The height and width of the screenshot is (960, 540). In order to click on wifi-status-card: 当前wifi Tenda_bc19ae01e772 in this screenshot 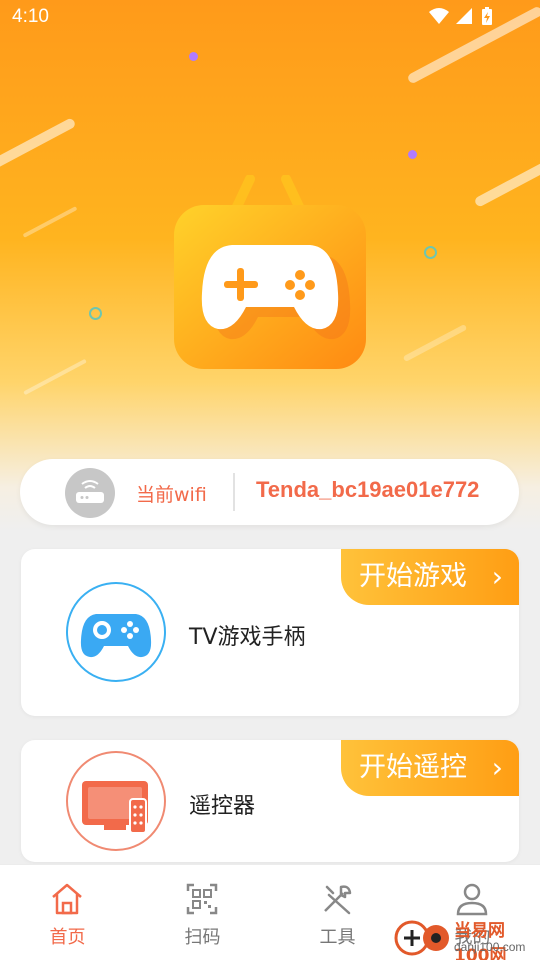, I will do `click(269, 492)`.